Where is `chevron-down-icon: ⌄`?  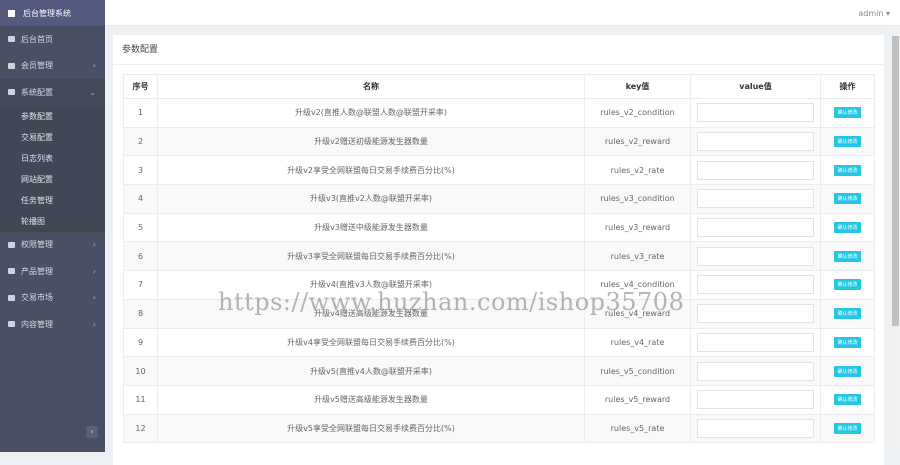
chevron-down-icon: ⌄ is located at coordinates (92, 92).